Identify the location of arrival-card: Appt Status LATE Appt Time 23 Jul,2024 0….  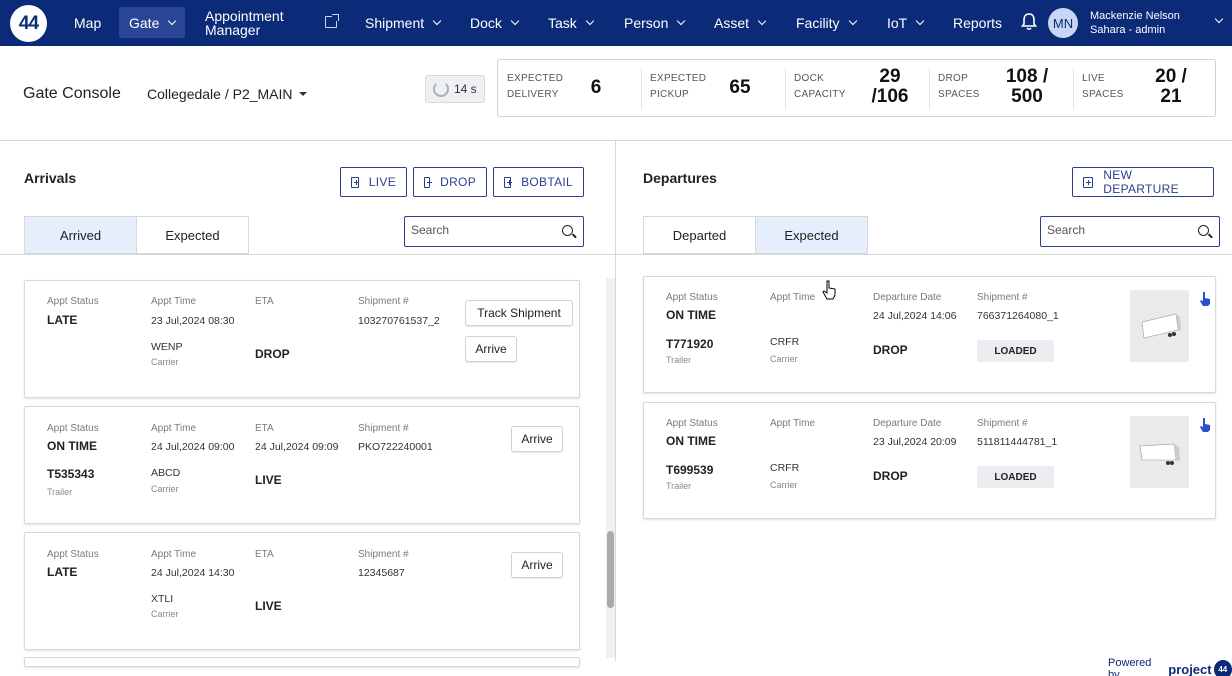
(302, 339).